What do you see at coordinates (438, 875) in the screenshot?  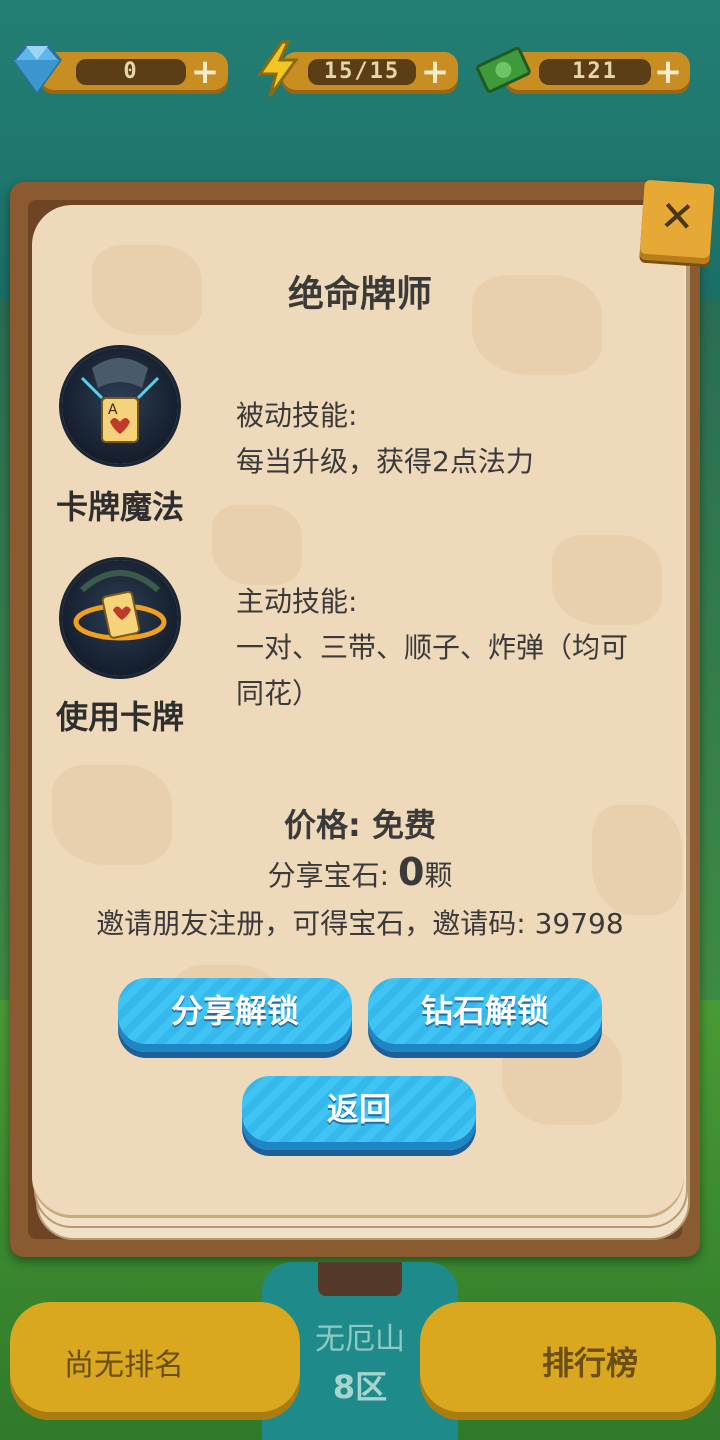 I see `share-gems-suffix: 颗` at bounding box center [438, 875].